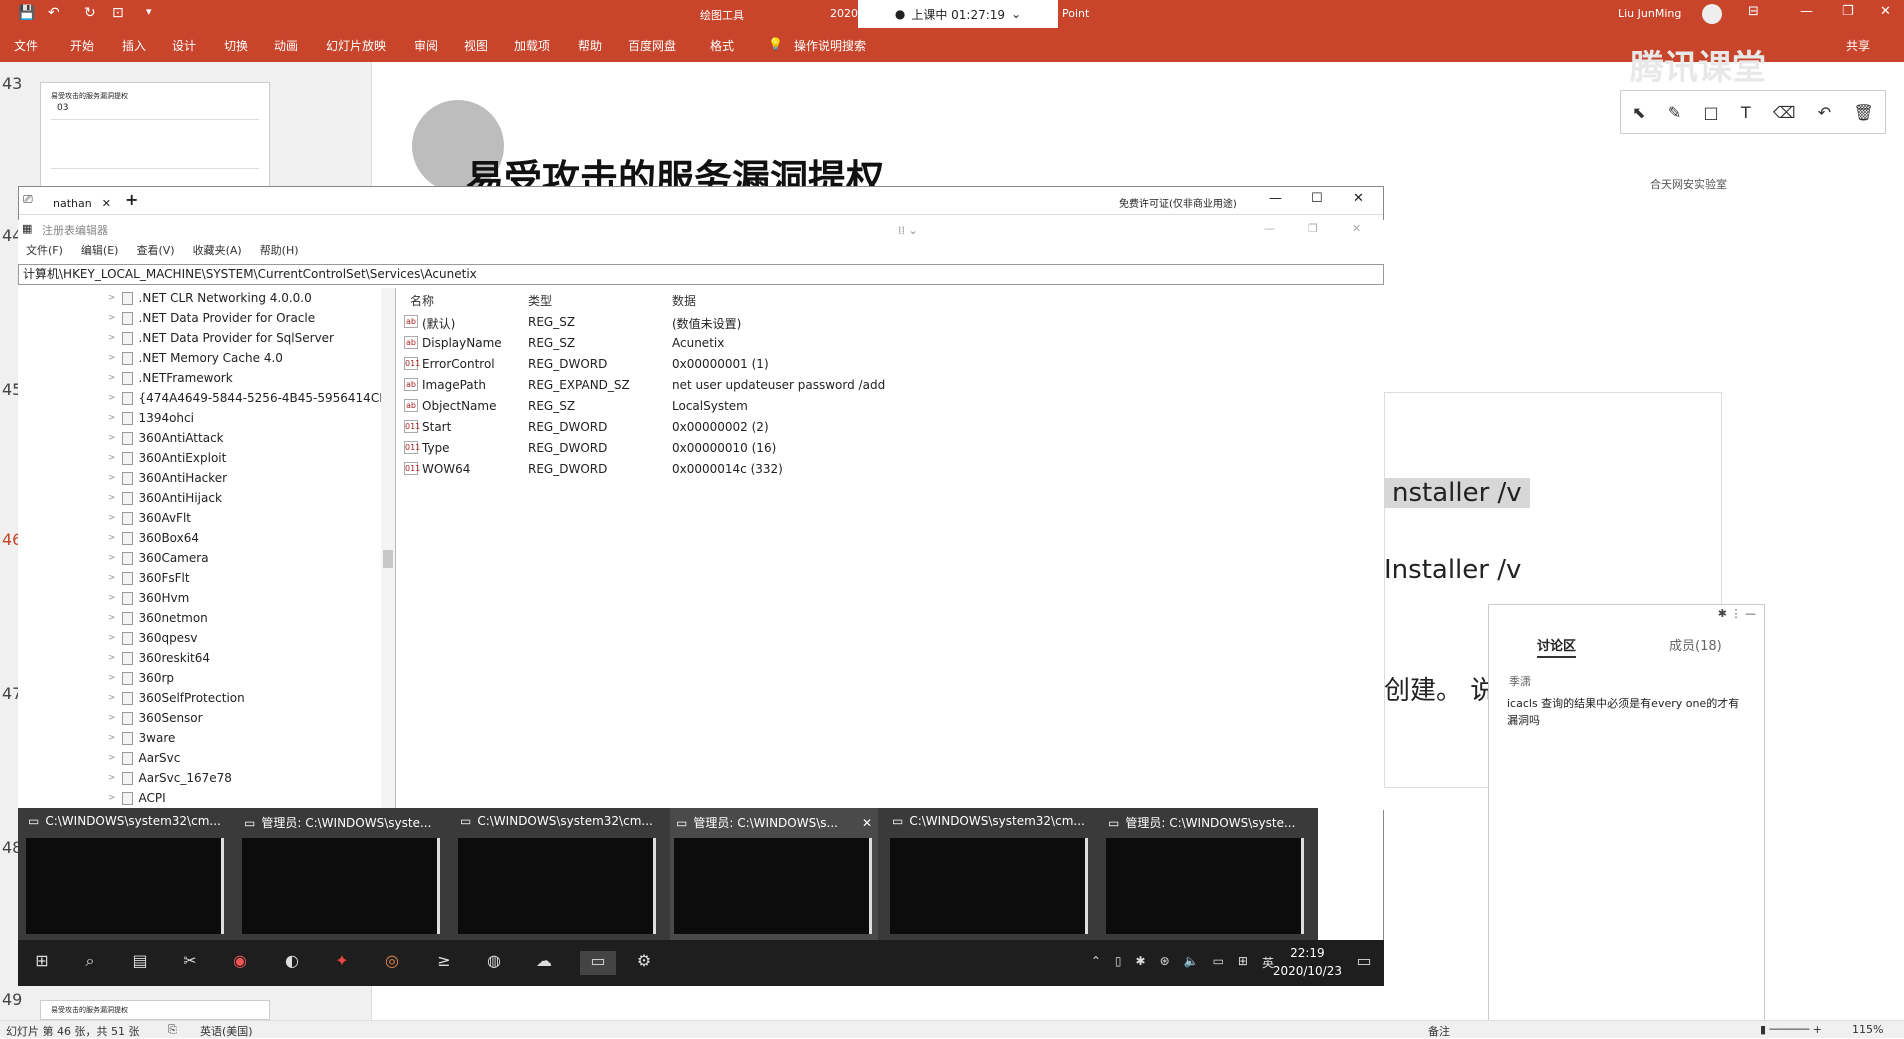  I want to click on notes-button: 备注, so click(1439, 1031).